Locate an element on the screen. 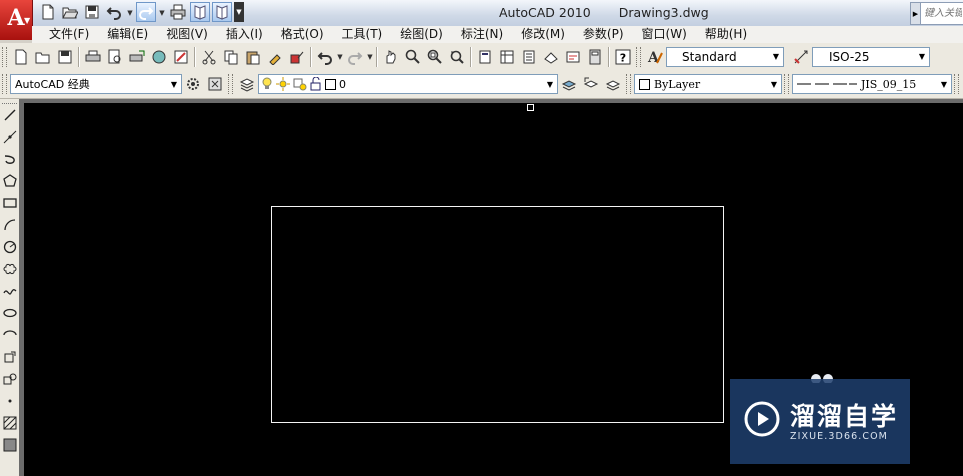 Image resolution: width=963 pixels, height=476 pixels. help-icon: ? is located at coordinates (623, 57).